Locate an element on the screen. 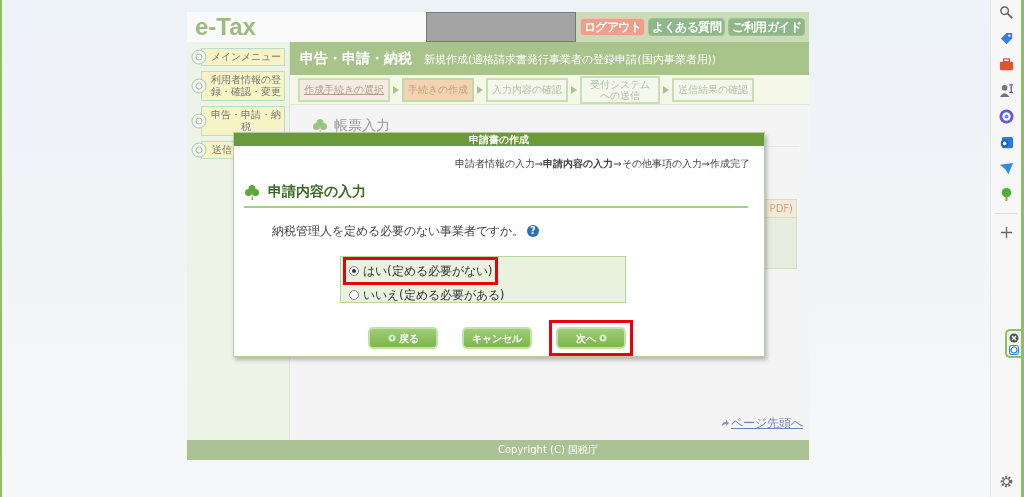 Image resolution: width=1024 pixels, height=497 pixels. footer-copyright: Copyright (C) 国税庁 is located at coordinates (498, 450).